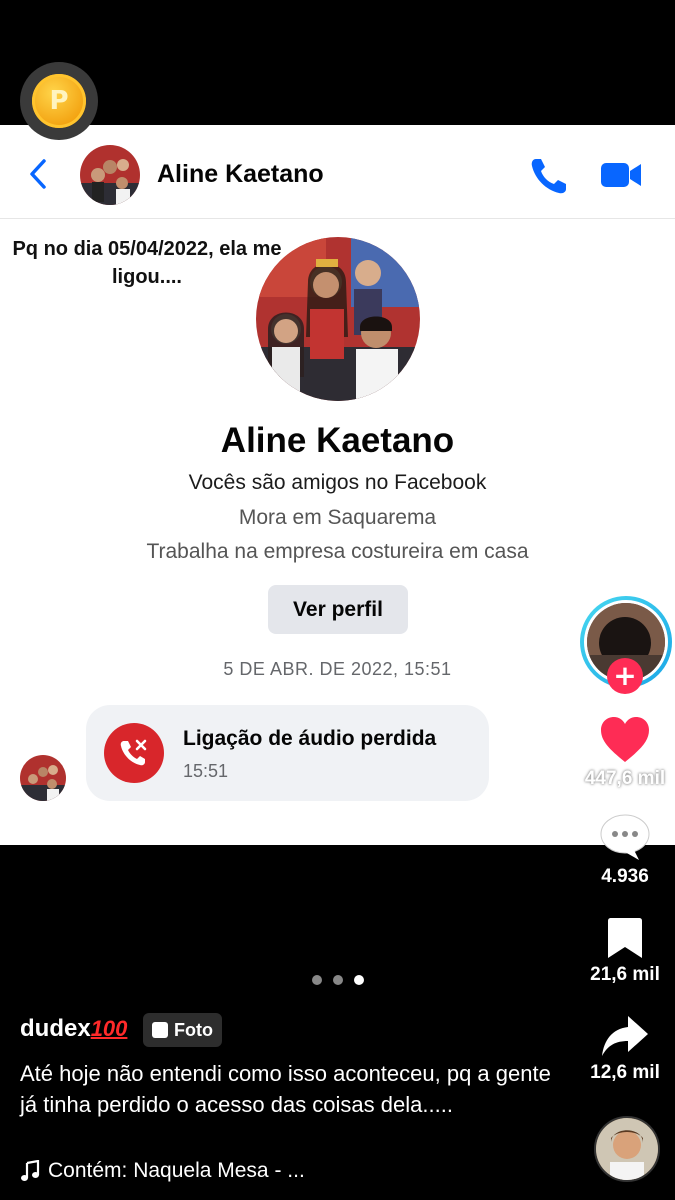  I want to click on coin-icon: P, so click(59, 101).